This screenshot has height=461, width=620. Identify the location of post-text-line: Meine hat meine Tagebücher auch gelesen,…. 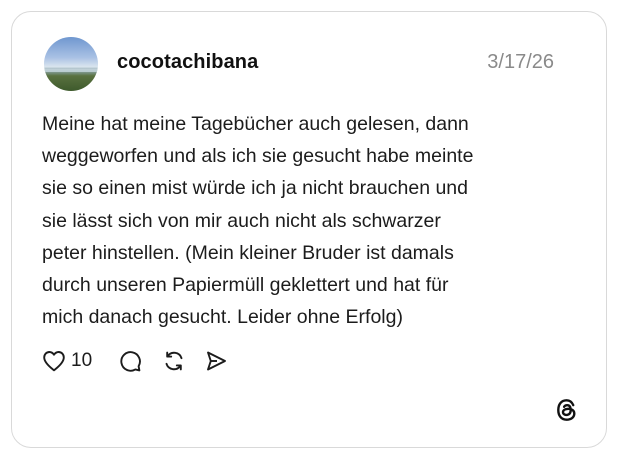
(255, 124).